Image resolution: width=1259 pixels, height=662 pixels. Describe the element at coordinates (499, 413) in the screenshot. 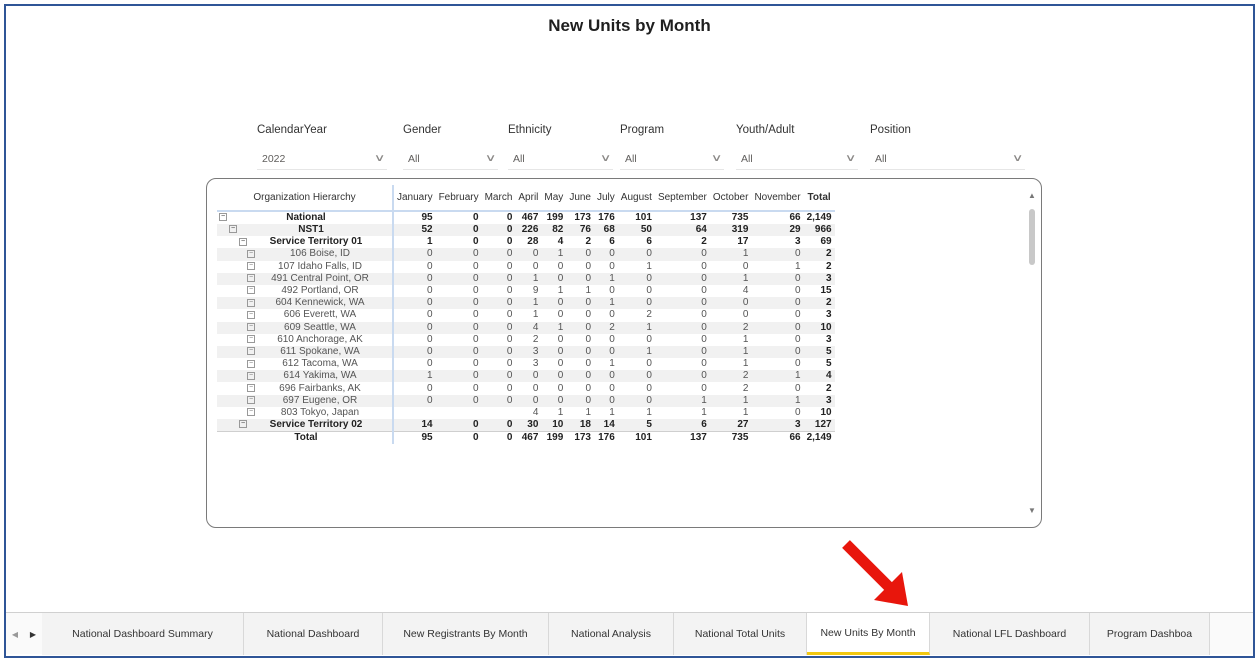

I see `table-cell` at that location.